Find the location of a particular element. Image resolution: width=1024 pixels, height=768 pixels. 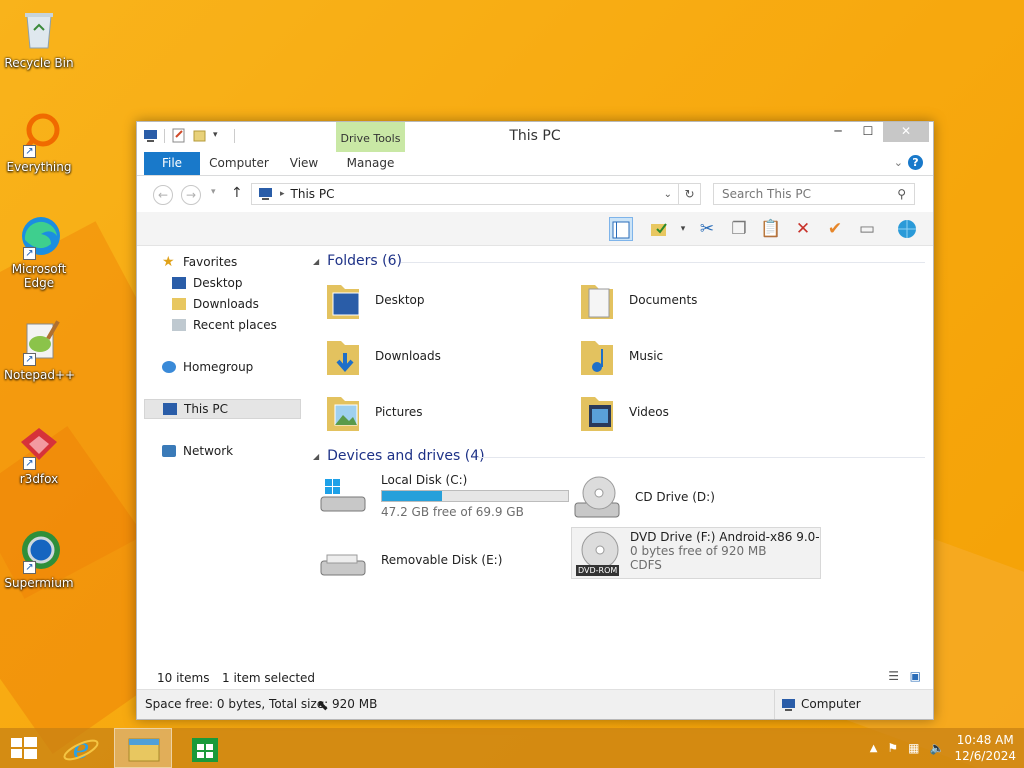

minimize-button: ─ is located at coordinates (838, 132).